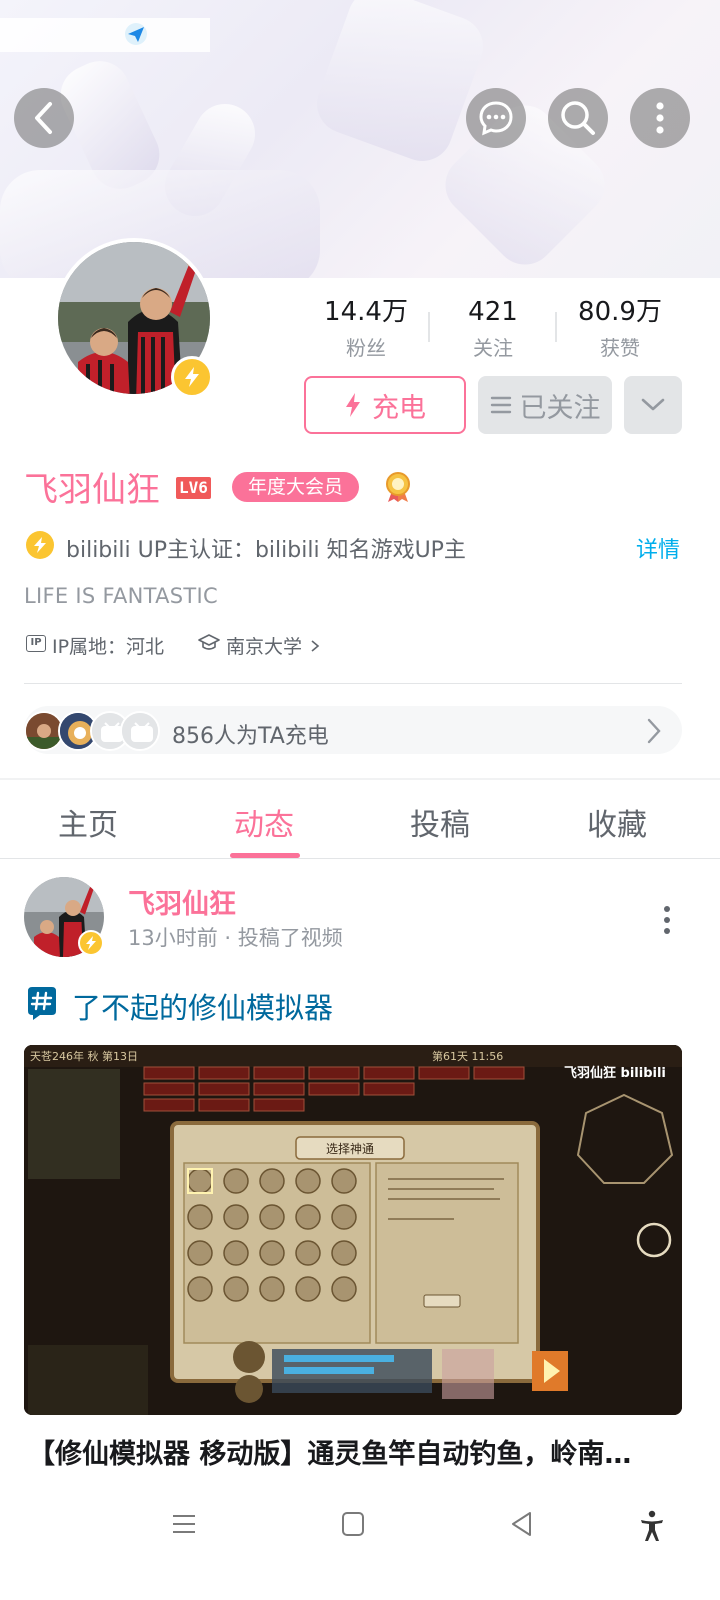  What do you see at coordinates (667, 920) in the screenshot?
I see `post-more-icon` at bounding box center [667, 920].